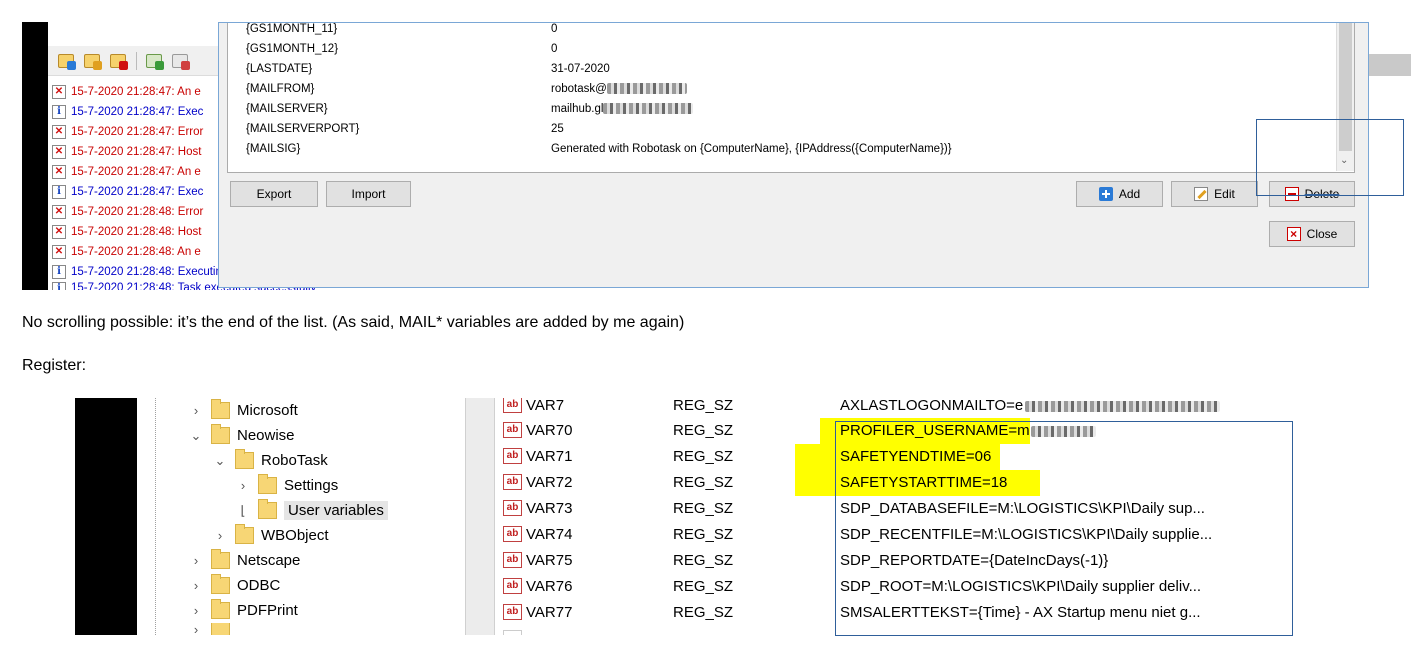 Image resolution: width=1411 pixels, height=665 pixels. I want to click on pencil-icon, so click(1201, 194).